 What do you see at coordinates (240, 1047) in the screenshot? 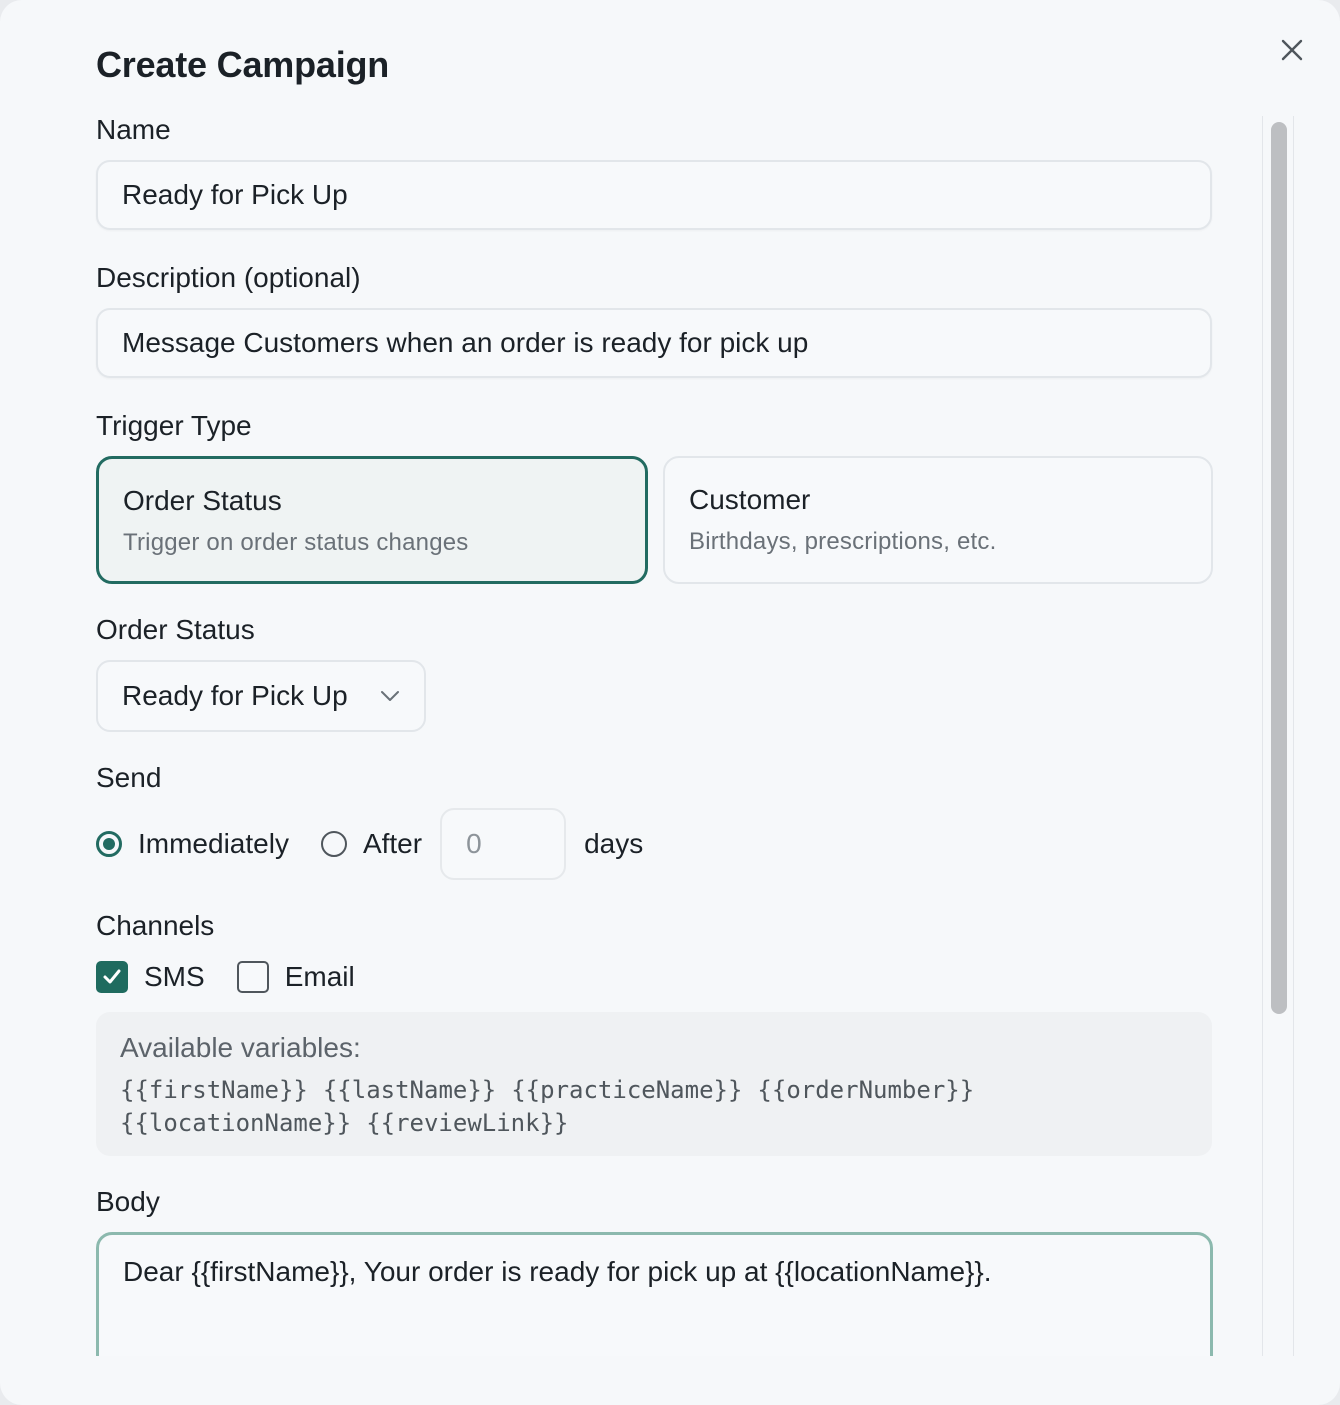
I see `variables-title: Available variables:` at bounding box center [240, 1047].